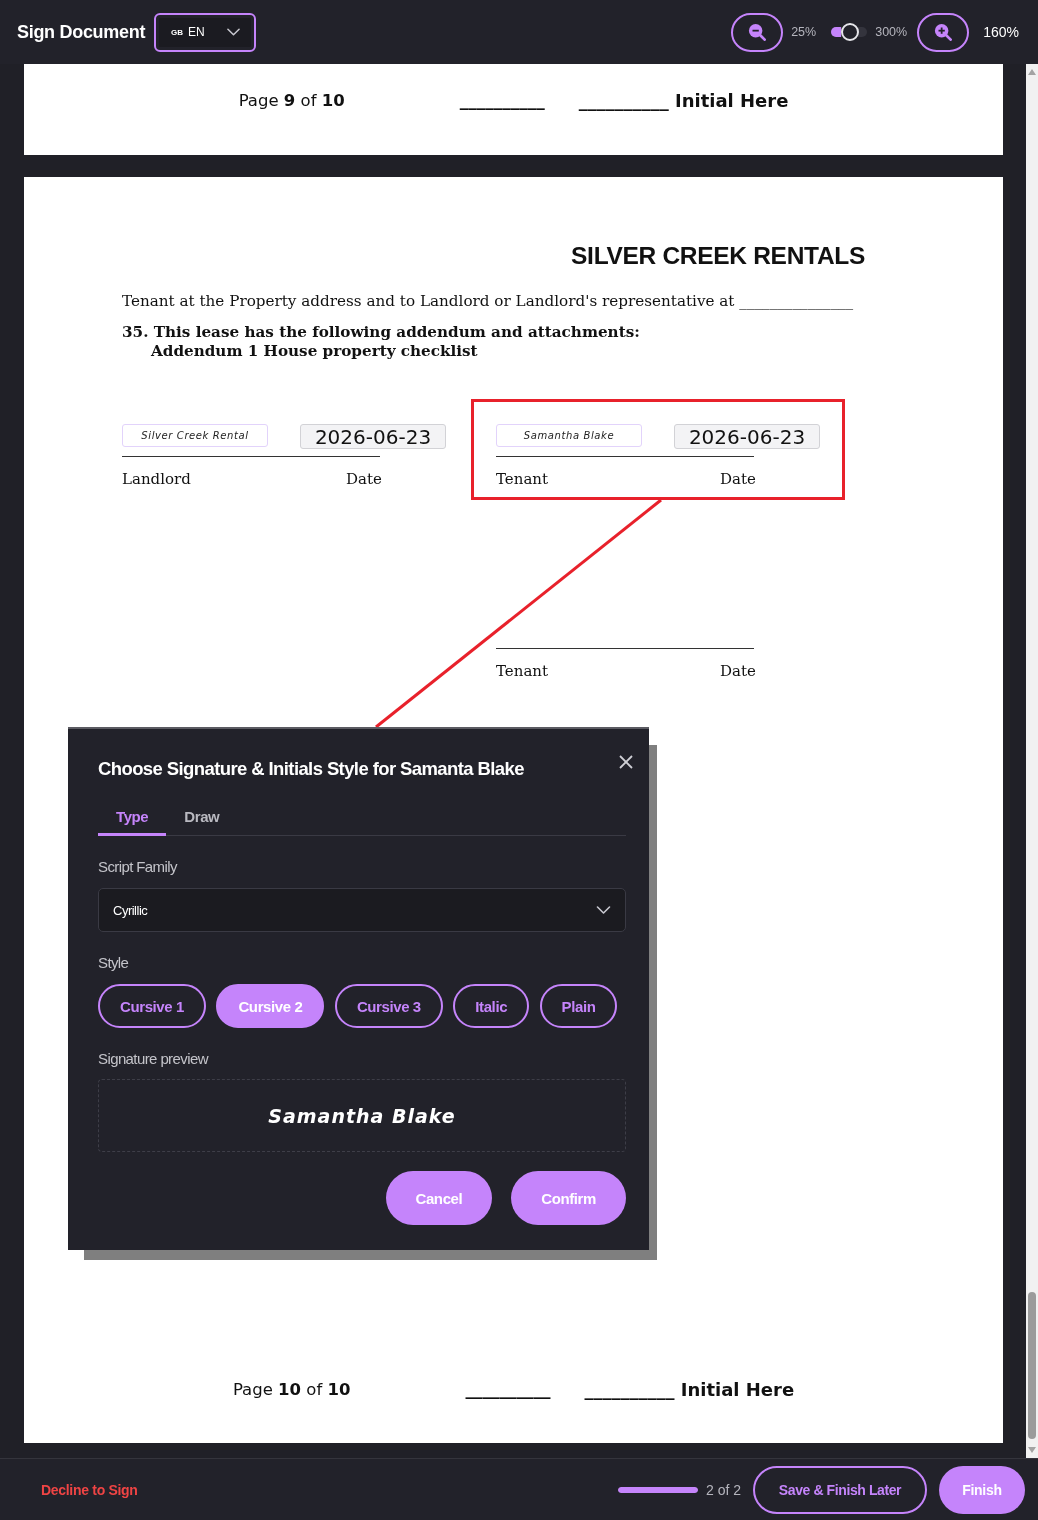  I want to click on close-icon, so click(626, 762).